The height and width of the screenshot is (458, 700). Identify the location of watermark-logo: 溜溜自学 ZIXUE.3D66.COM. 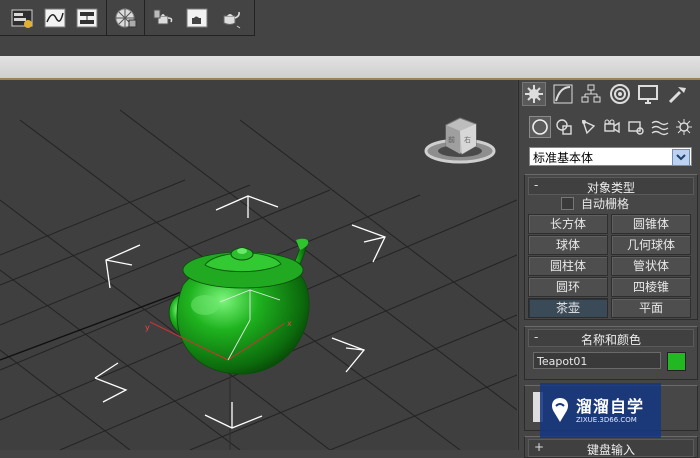
(600, 410).